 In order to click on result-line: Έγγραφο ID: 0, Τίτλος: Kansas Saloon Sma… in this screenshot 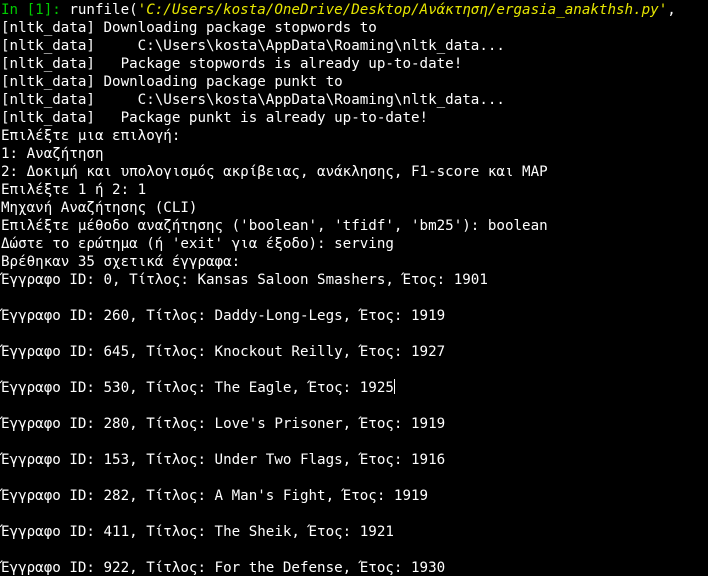, I will do `click(244, 280)`.